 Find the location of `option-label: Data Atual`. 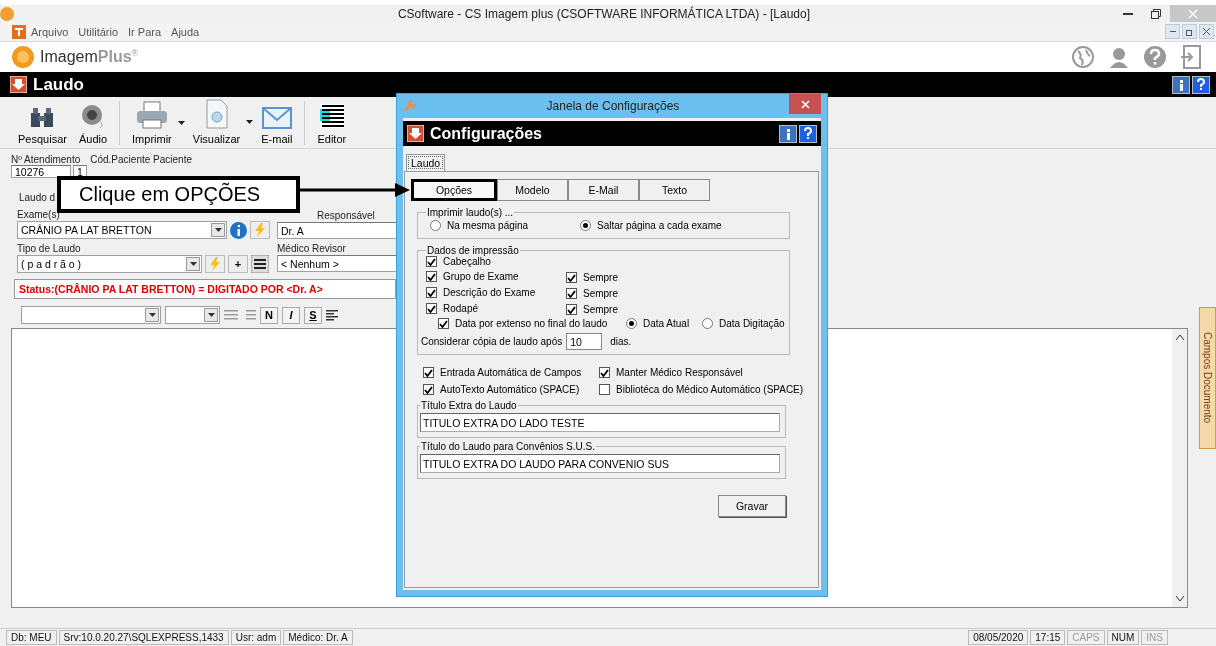

option-label: Data Atual is located at coordinates (666, 323).